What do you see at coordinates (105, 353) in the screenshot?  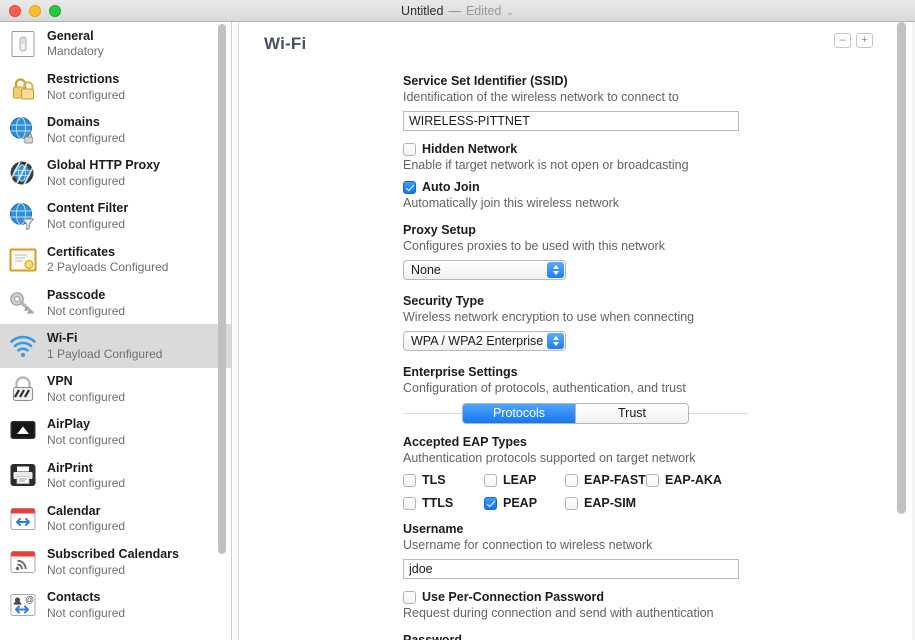 I see `sidebar-item-status: 1 Payload Configured` at bounding box center [105, 353].